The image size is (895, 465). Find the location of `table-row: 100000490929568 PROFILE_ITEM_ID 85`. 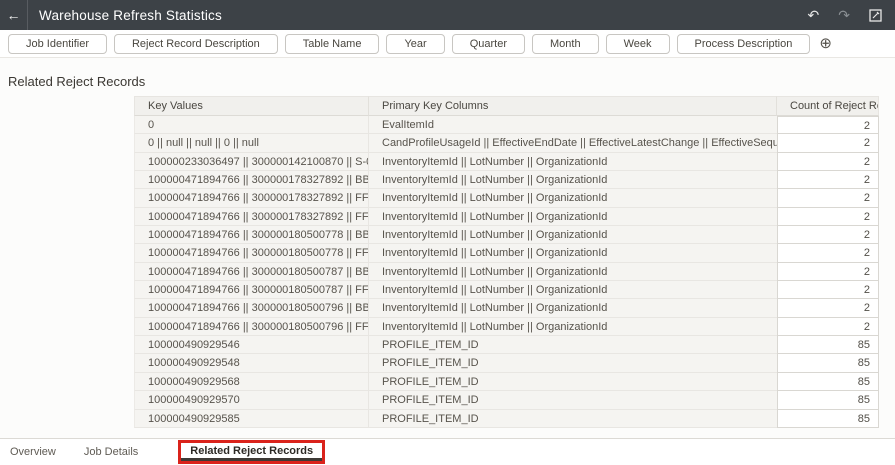

table-row: 100000490929568 PROFILE_ITEM_ID 85 is located at coordinates (506, 382).